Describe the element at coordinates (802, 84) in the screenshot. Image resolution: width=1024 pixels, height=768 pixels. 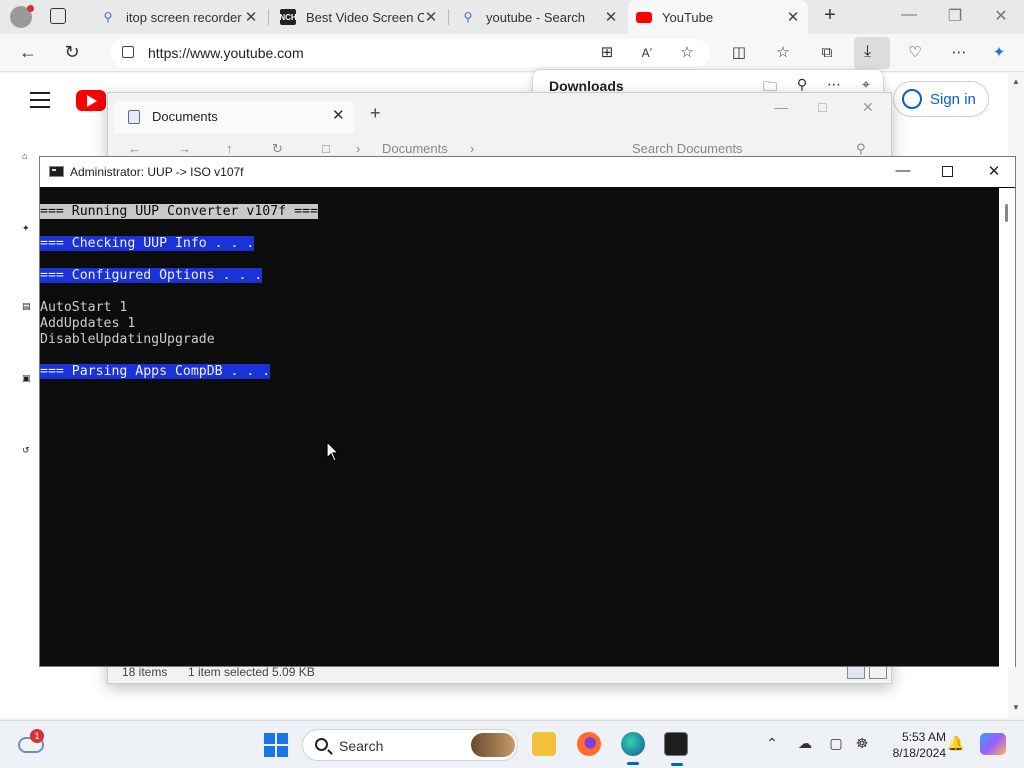
I see `search-downloads-icon: ⚲` at that location.